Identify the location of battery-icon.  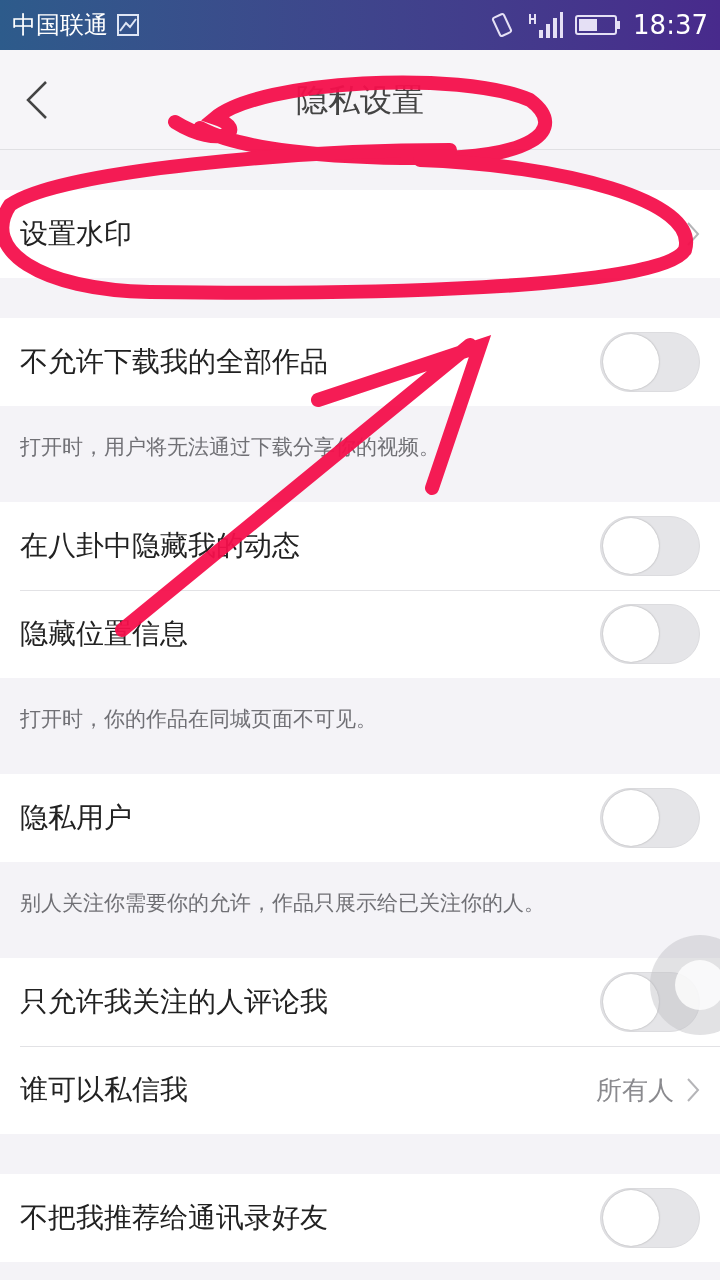
(598, 25).